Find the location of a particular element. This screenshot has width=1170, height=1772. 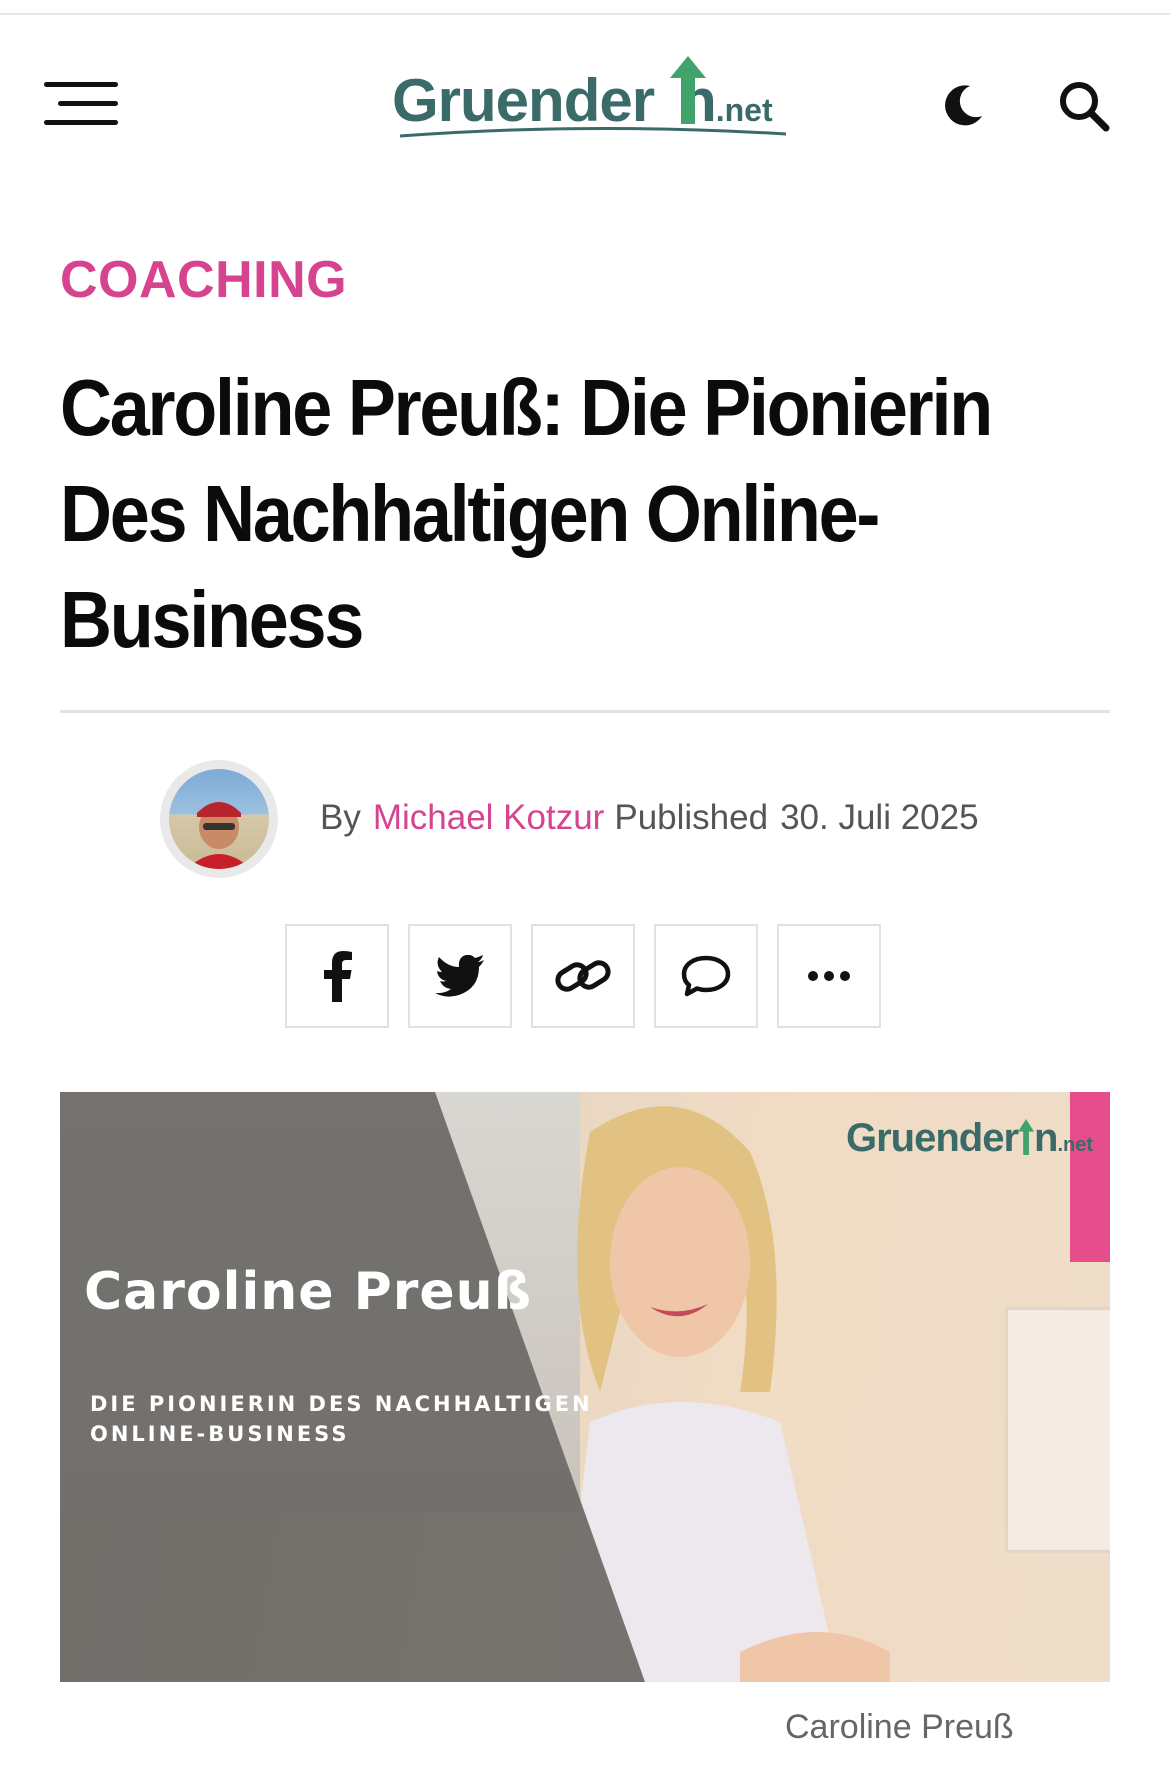

divider is located at coordinates (585, 711).